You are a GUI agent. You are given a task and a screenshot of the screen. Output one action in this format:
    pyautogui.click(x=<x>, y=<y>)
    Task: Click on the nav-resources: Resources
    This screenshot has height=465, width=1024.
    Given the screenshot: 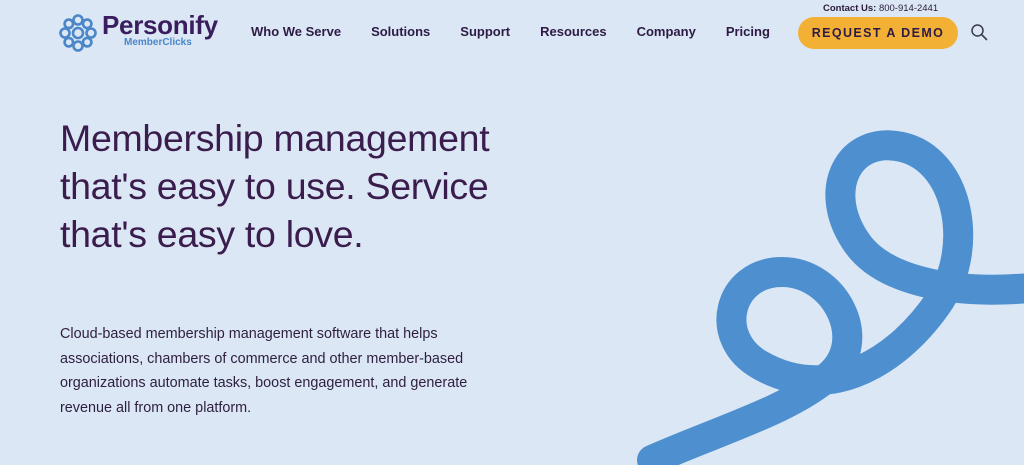 What is the action you would take?
    pyautogui.click(x=573, y=31)
    